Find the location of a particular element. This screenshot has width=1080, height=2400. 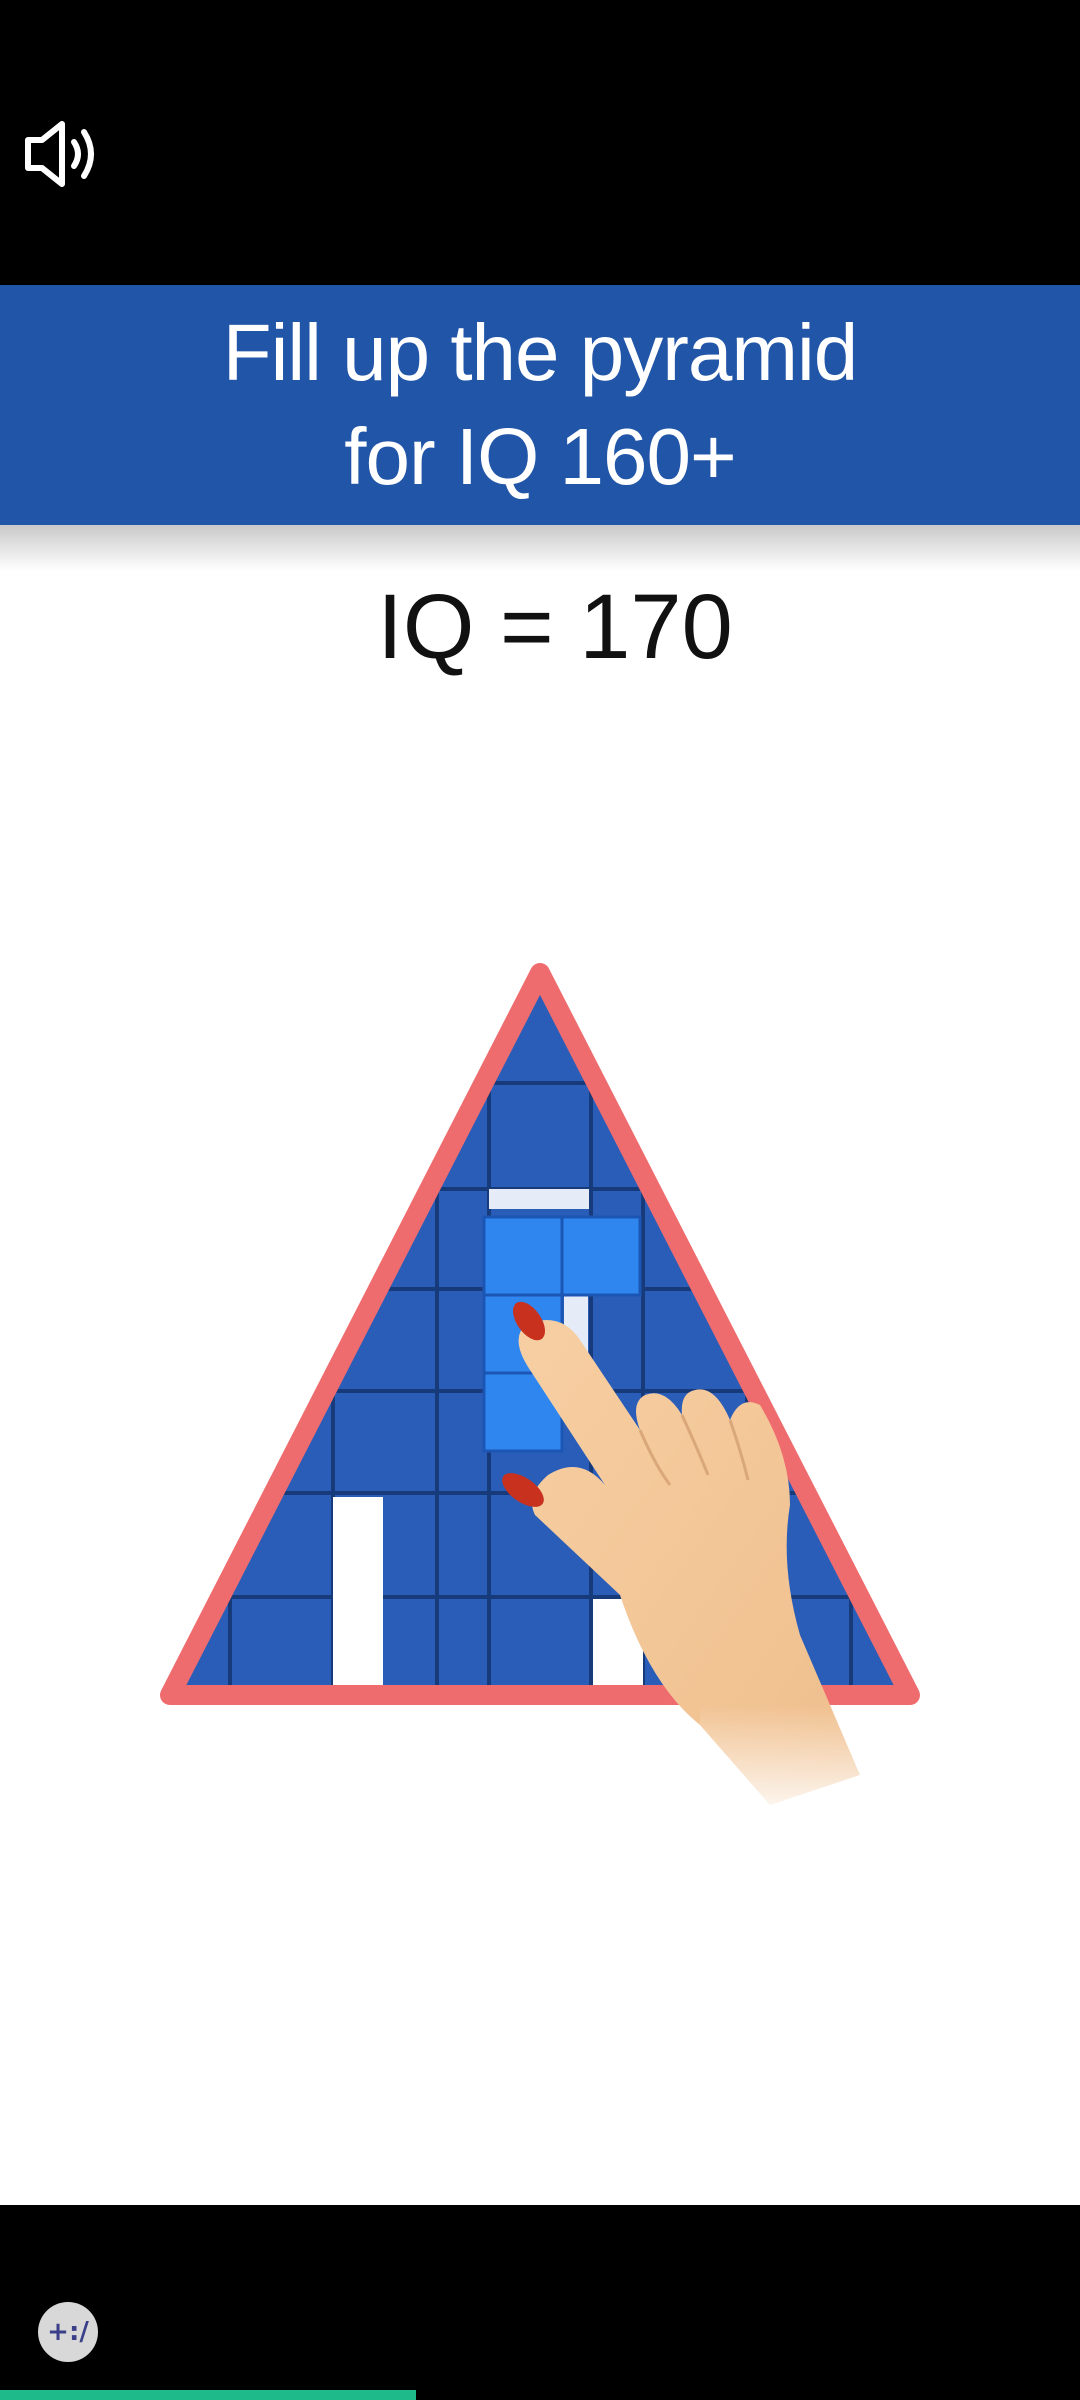

speaker-volume-icon is located at coordinates (59, 154).